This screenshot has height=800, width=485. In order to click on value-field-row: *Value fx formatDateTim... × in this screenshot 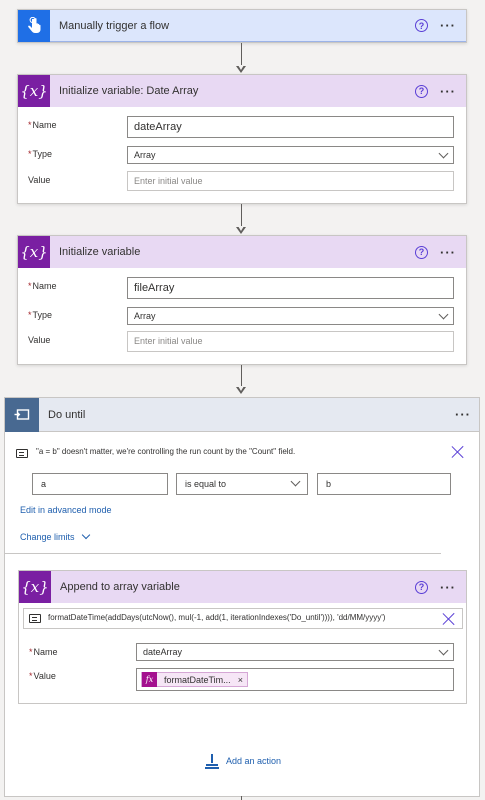, I will do `click(242, 680)`.